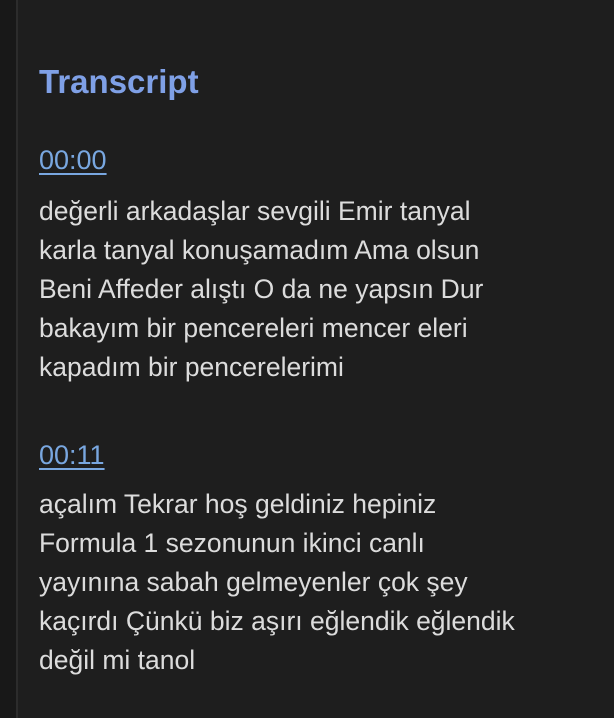 The width and height of the screenshot is (614, 718). Describe the element at coordinates (191, 367) in the screenshot. I see `transcript-line: kapadım bir pencerelerimi` at that location.